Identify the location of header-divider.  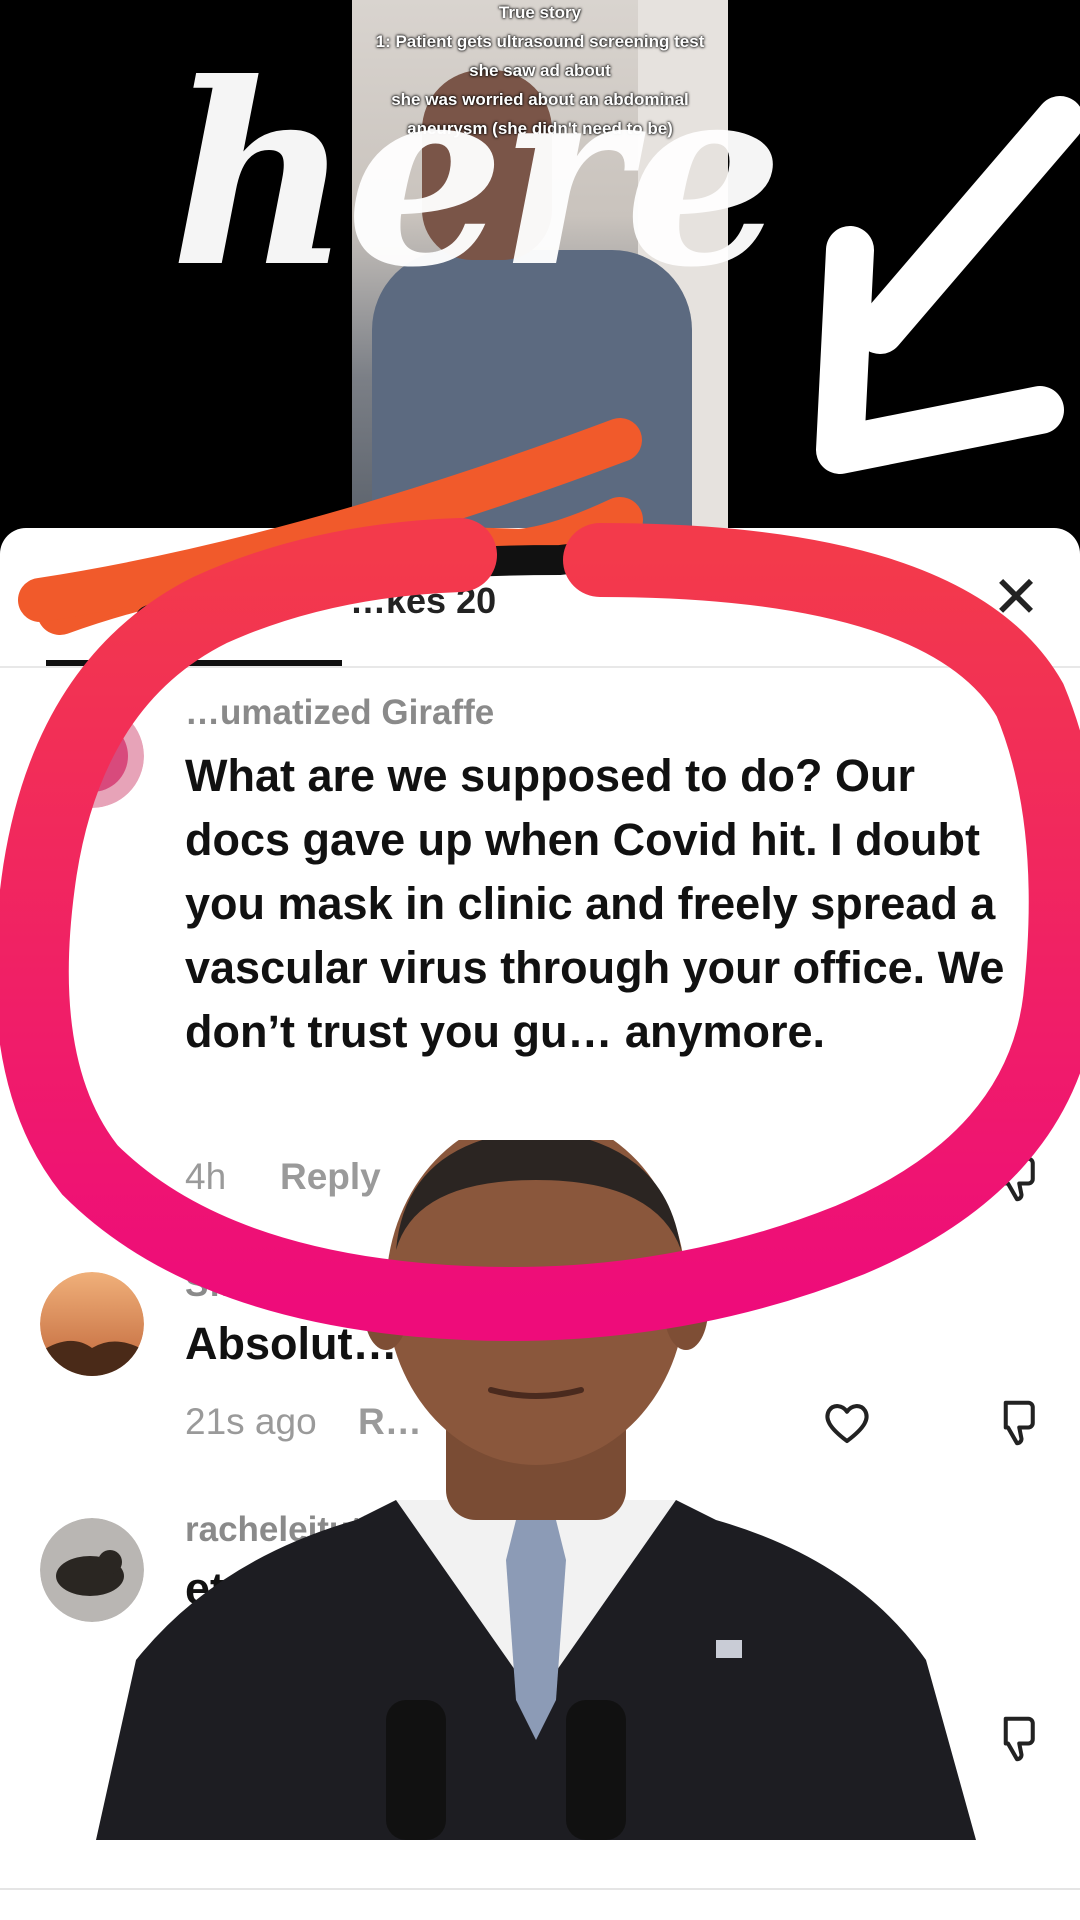
(540, 667).